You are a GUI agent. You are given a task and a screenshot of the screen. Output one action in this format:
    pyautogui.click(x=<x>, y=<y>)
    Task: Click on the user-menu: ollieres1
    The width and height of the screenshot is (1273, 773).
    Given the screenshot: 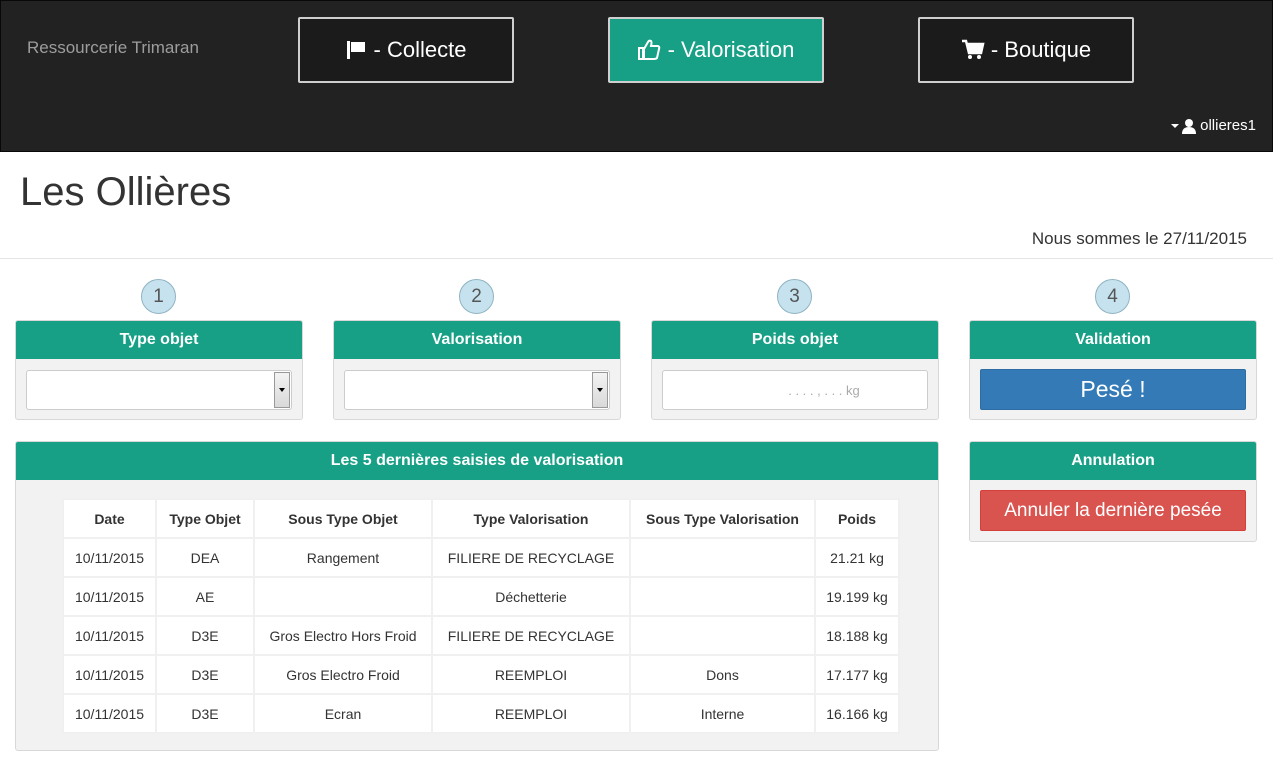 What is the action you would take?
    pyautogui.click(x=1213, y=125)
    